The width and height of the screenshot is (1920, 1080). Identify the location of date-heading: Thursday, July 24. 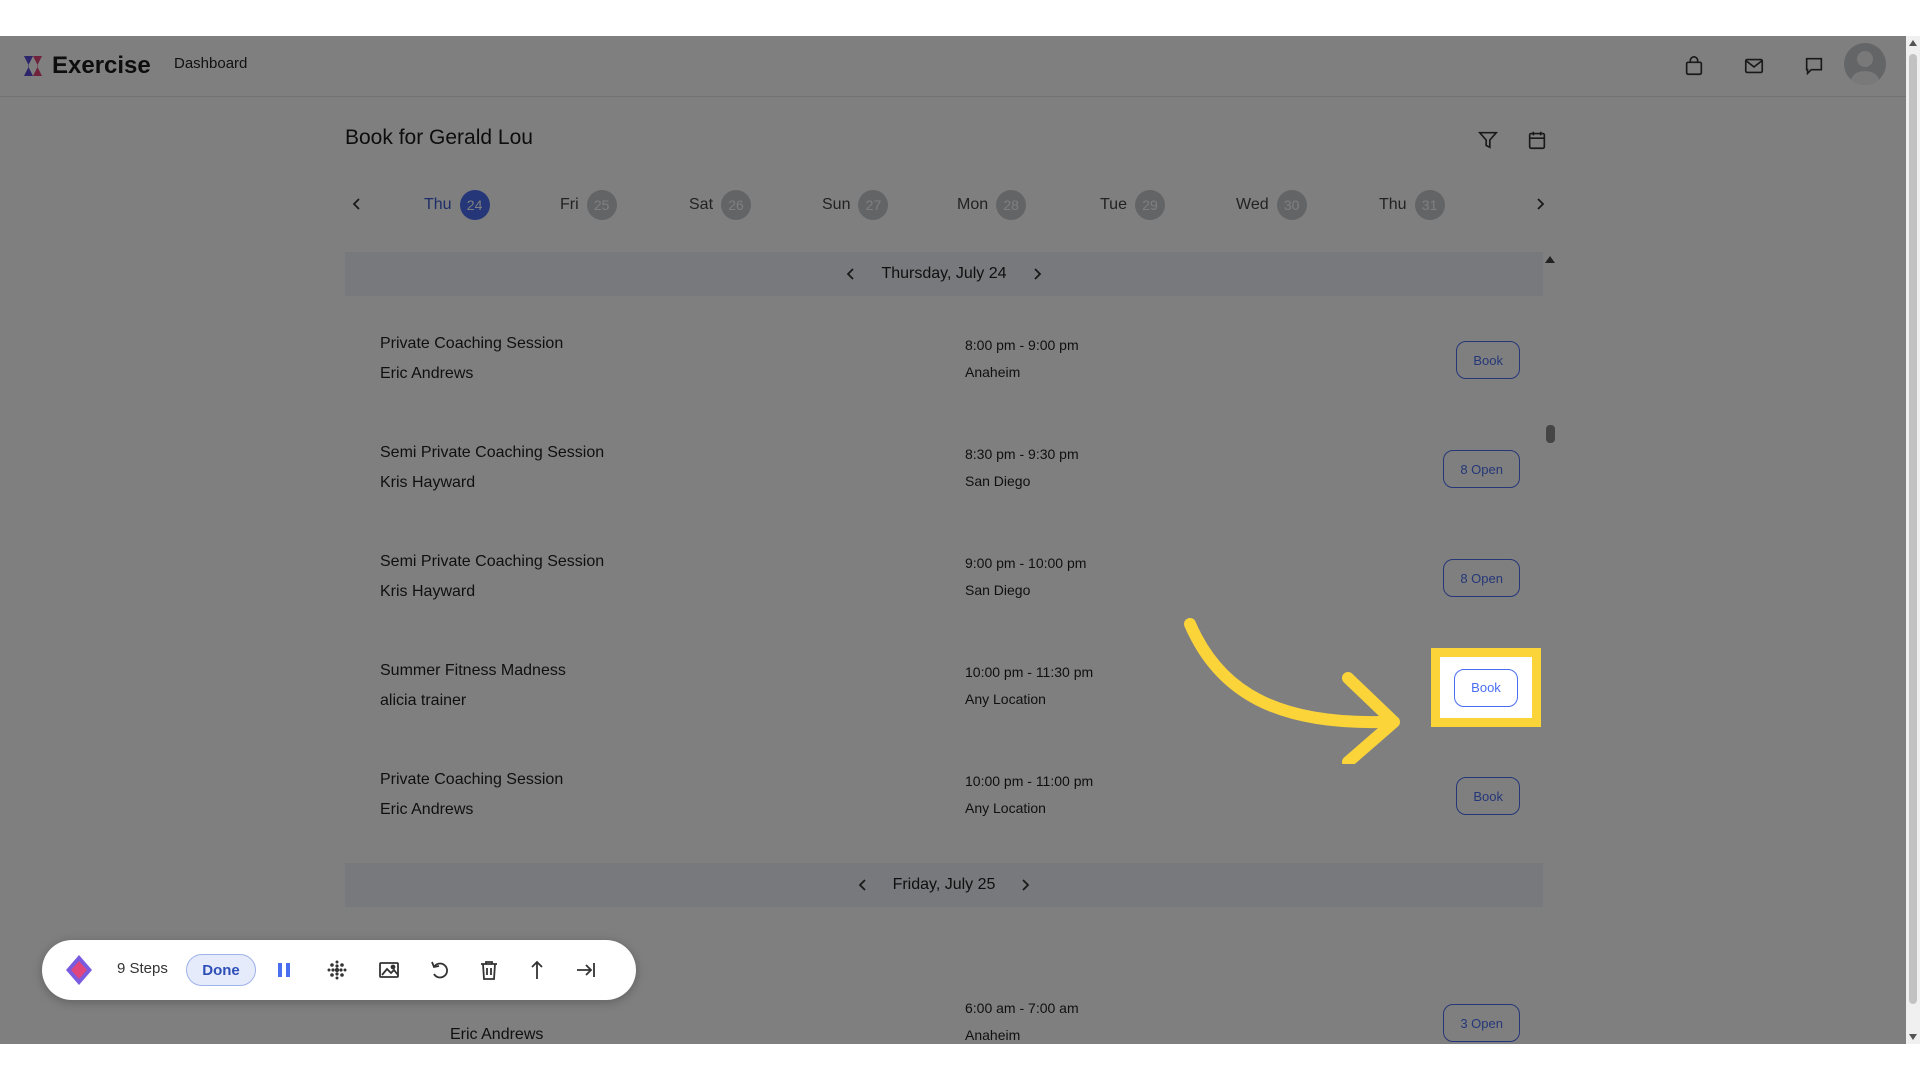
(943, 274).